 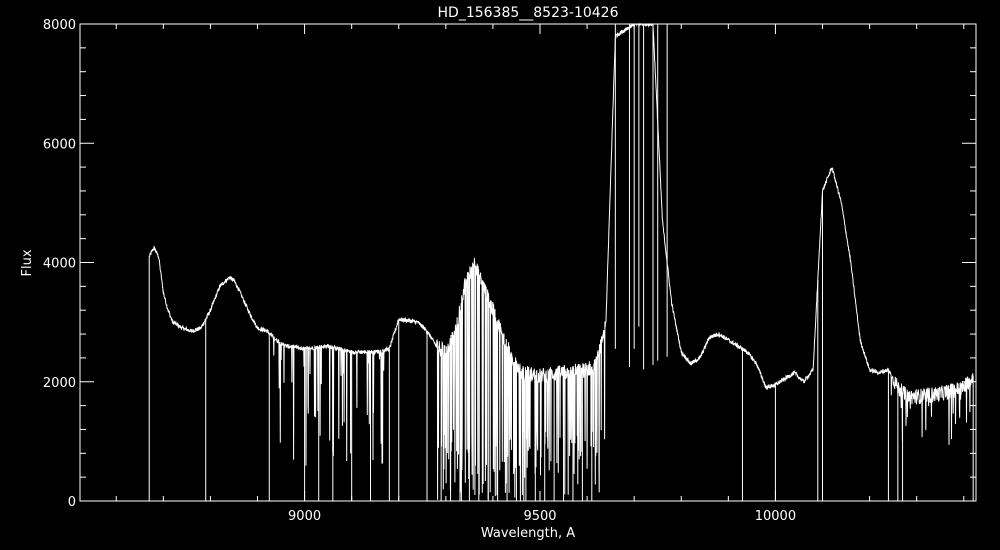 I want to click on x-tick-label: 9000, so click(x=304, y=516).